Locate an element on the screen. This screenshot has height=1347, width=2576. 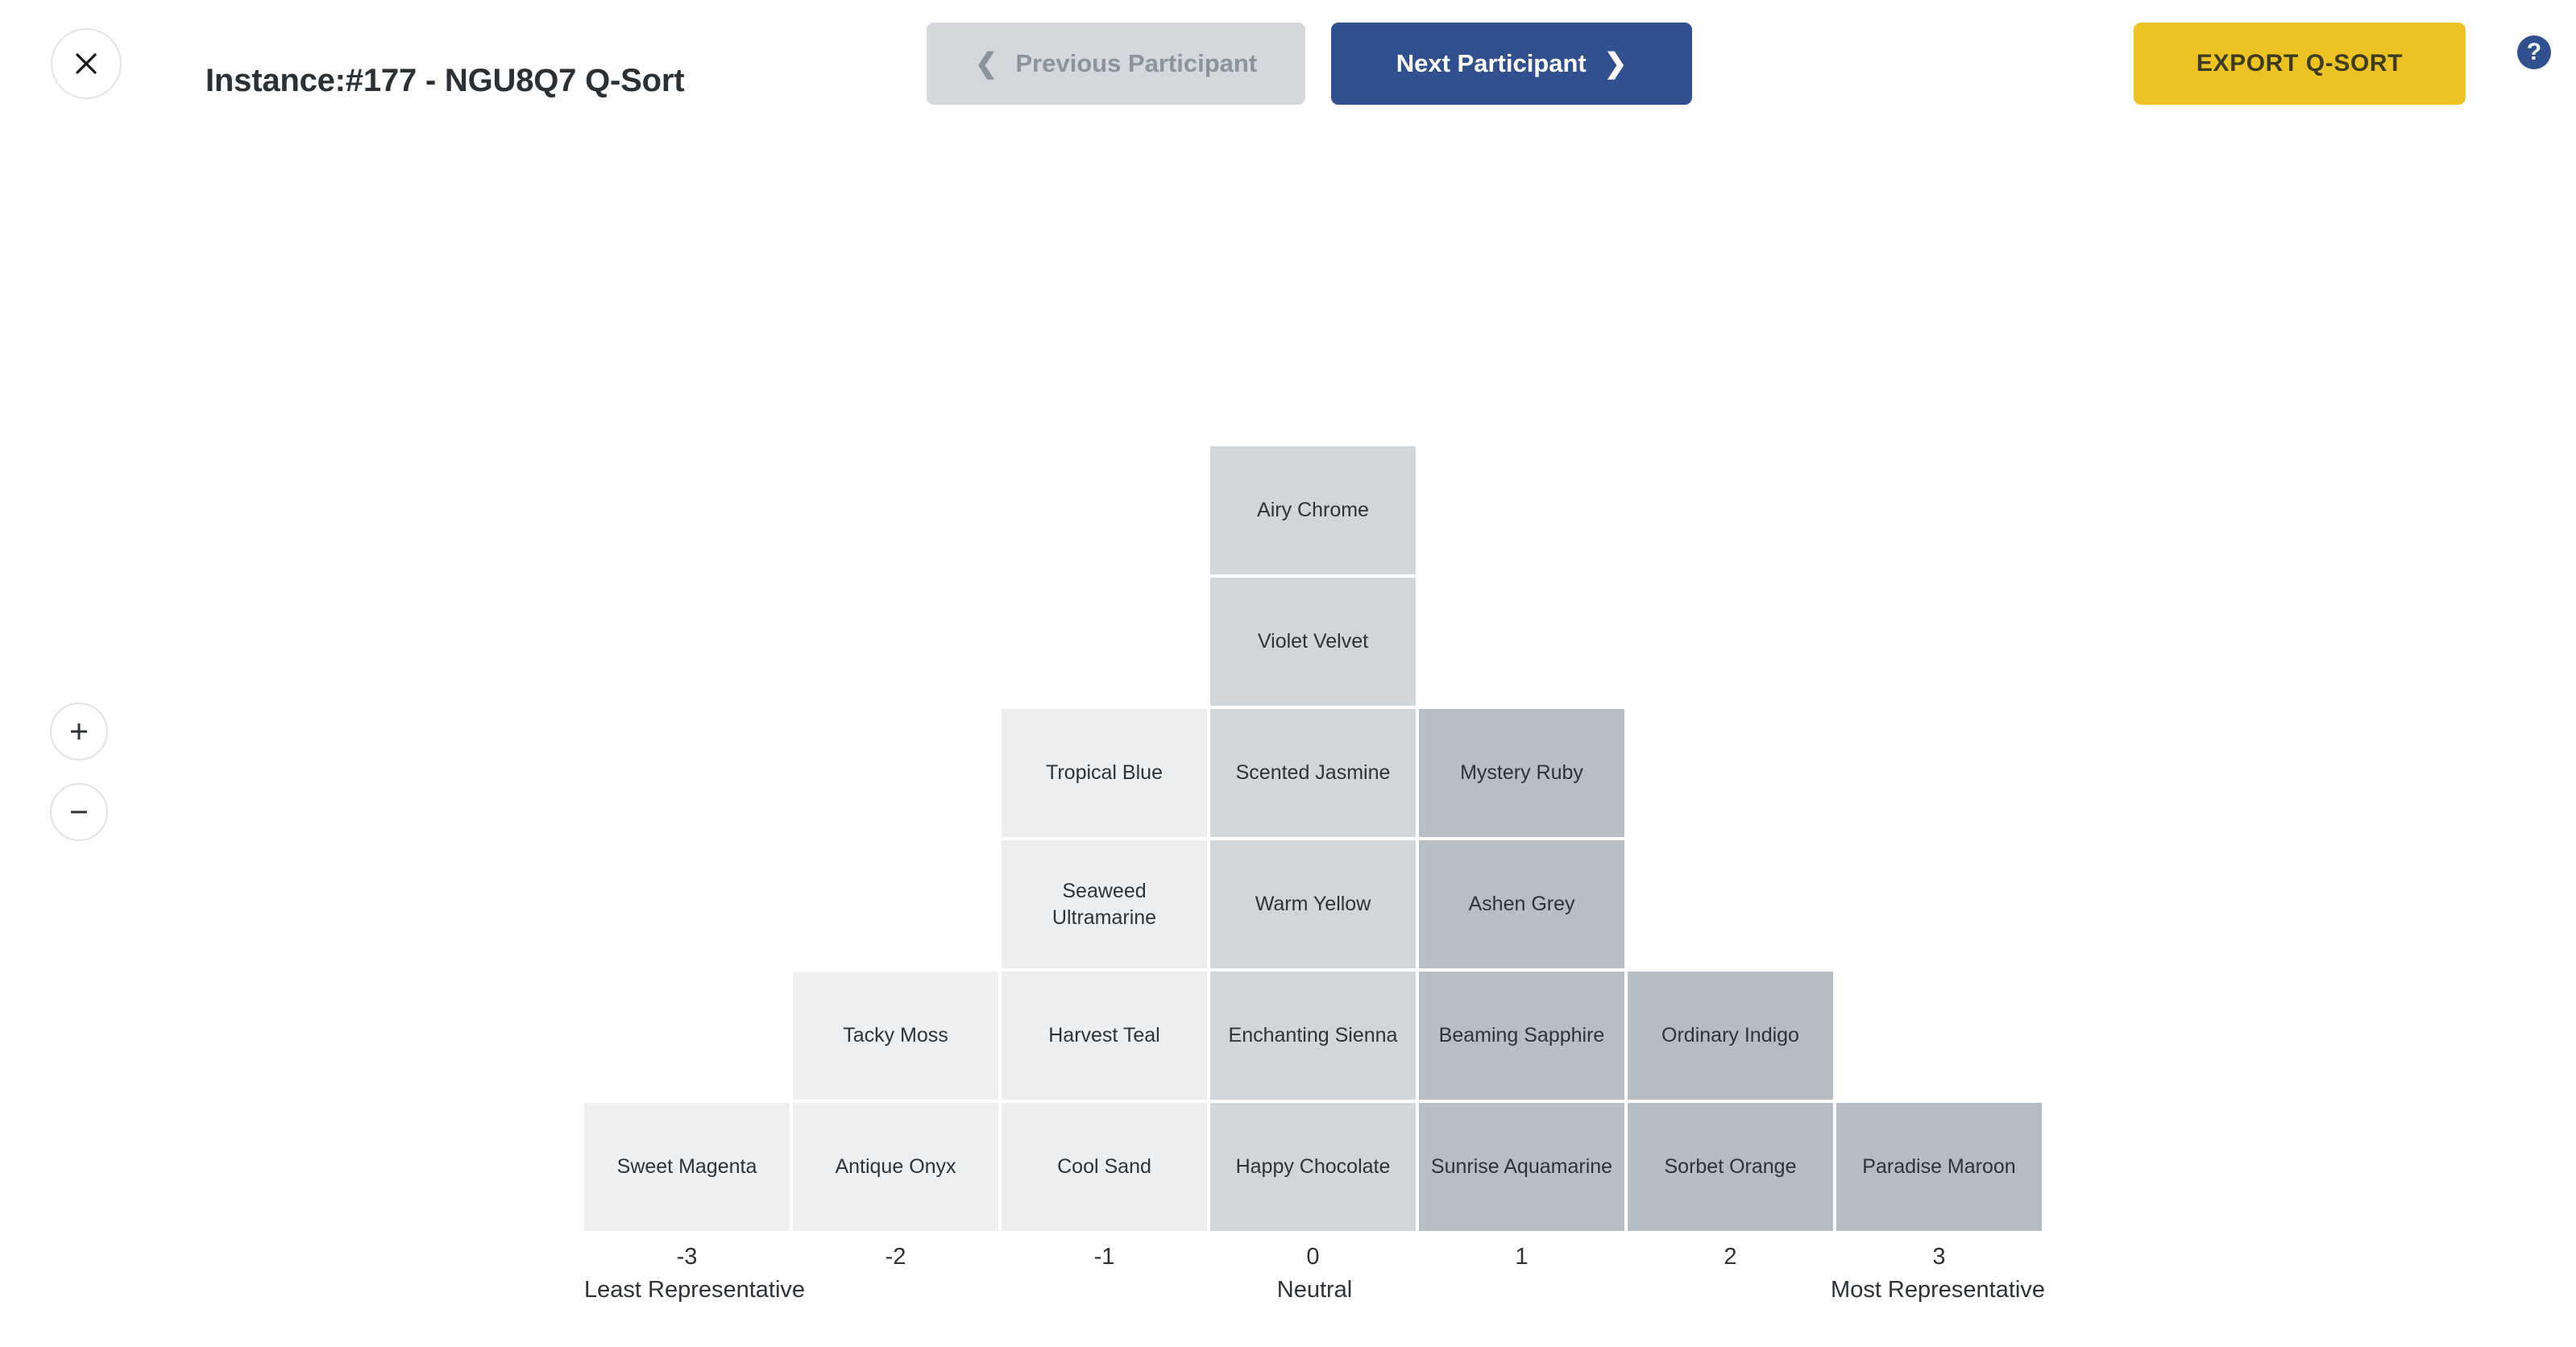
qsort-card: Tropical Blue is located at coordinates (1104, 773).